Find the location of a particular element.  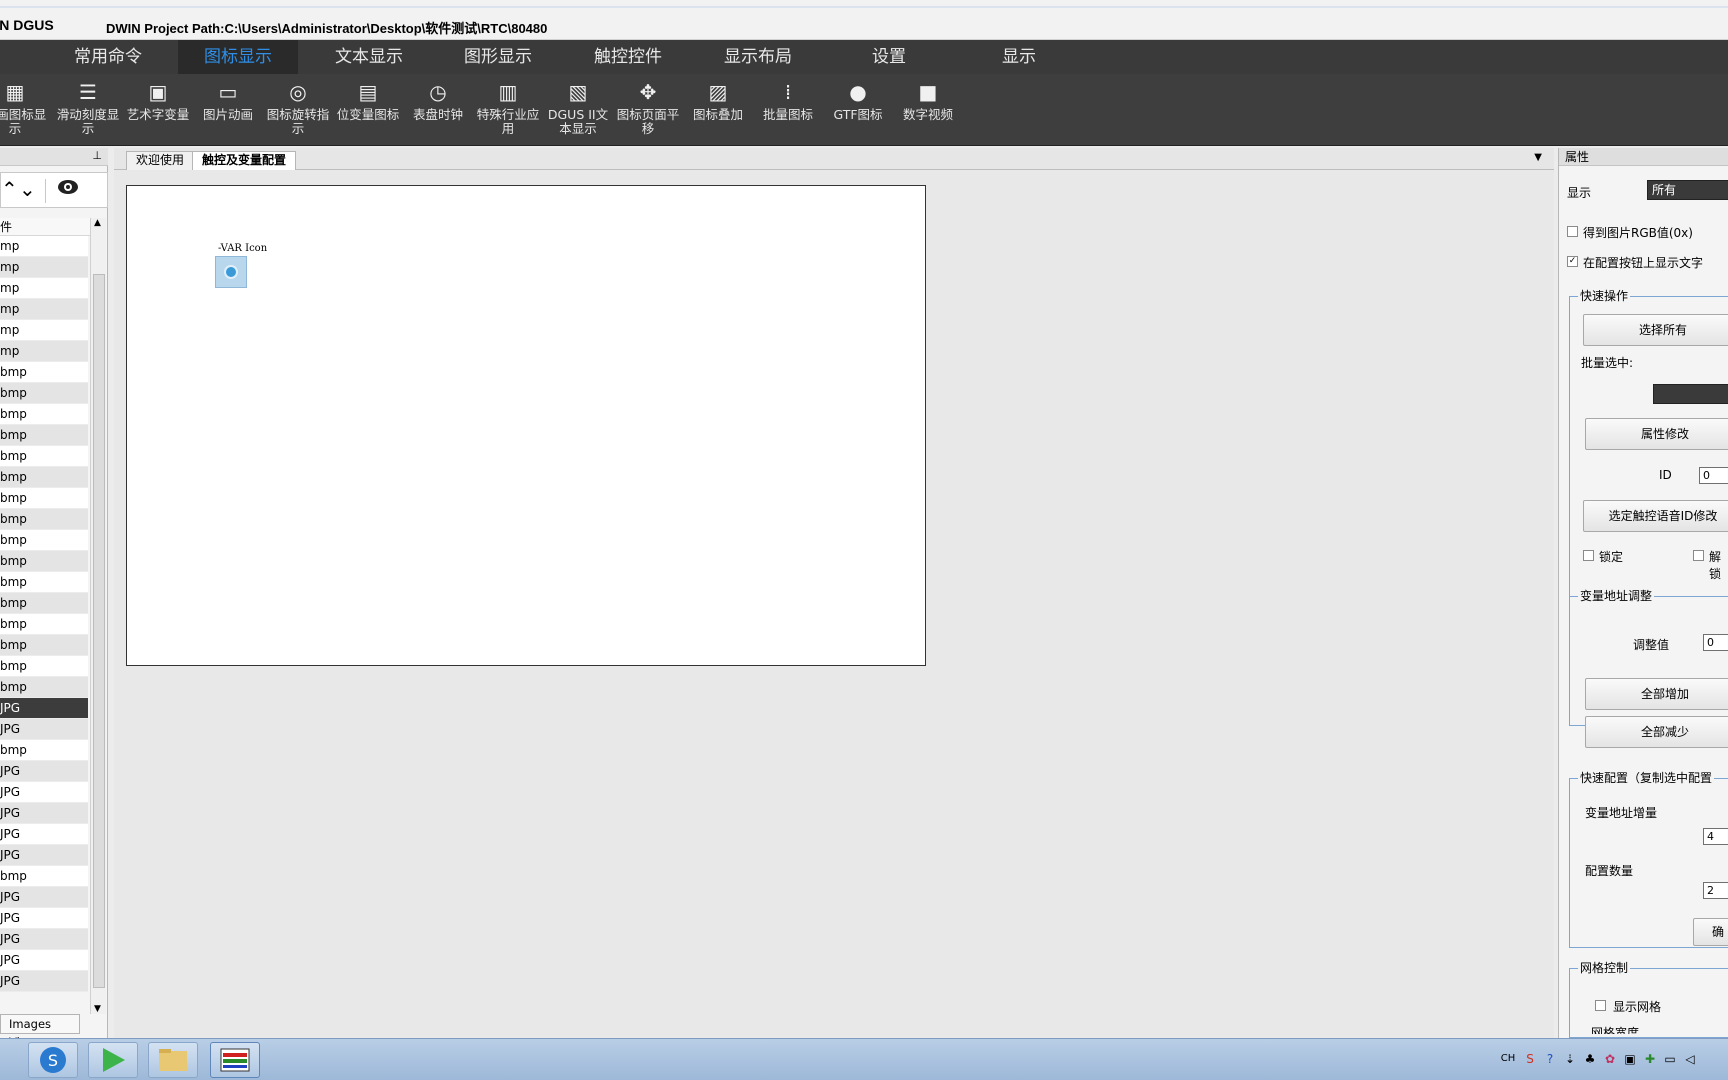

tool-dial-clock: ◷ 表盘时钟 is located at coordinates (438, 100).